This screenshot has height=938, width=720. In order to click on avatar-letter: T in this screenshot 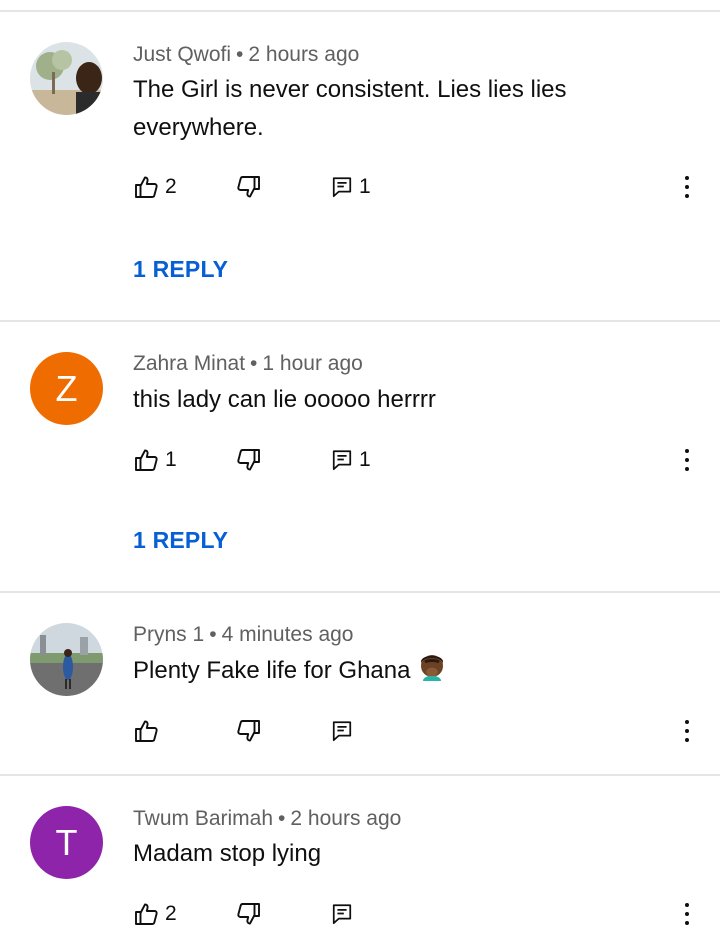, I will do `click(66, 842)`.